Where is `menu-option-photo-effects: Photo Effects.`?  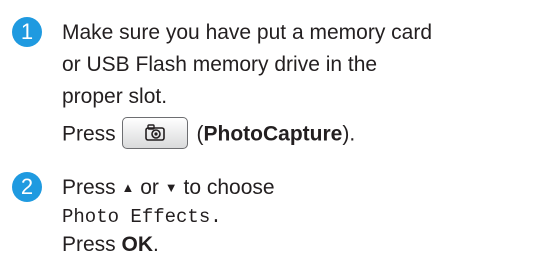 menu-option-photo-effects: Photo Effects. is located at coordinates (142, 217).